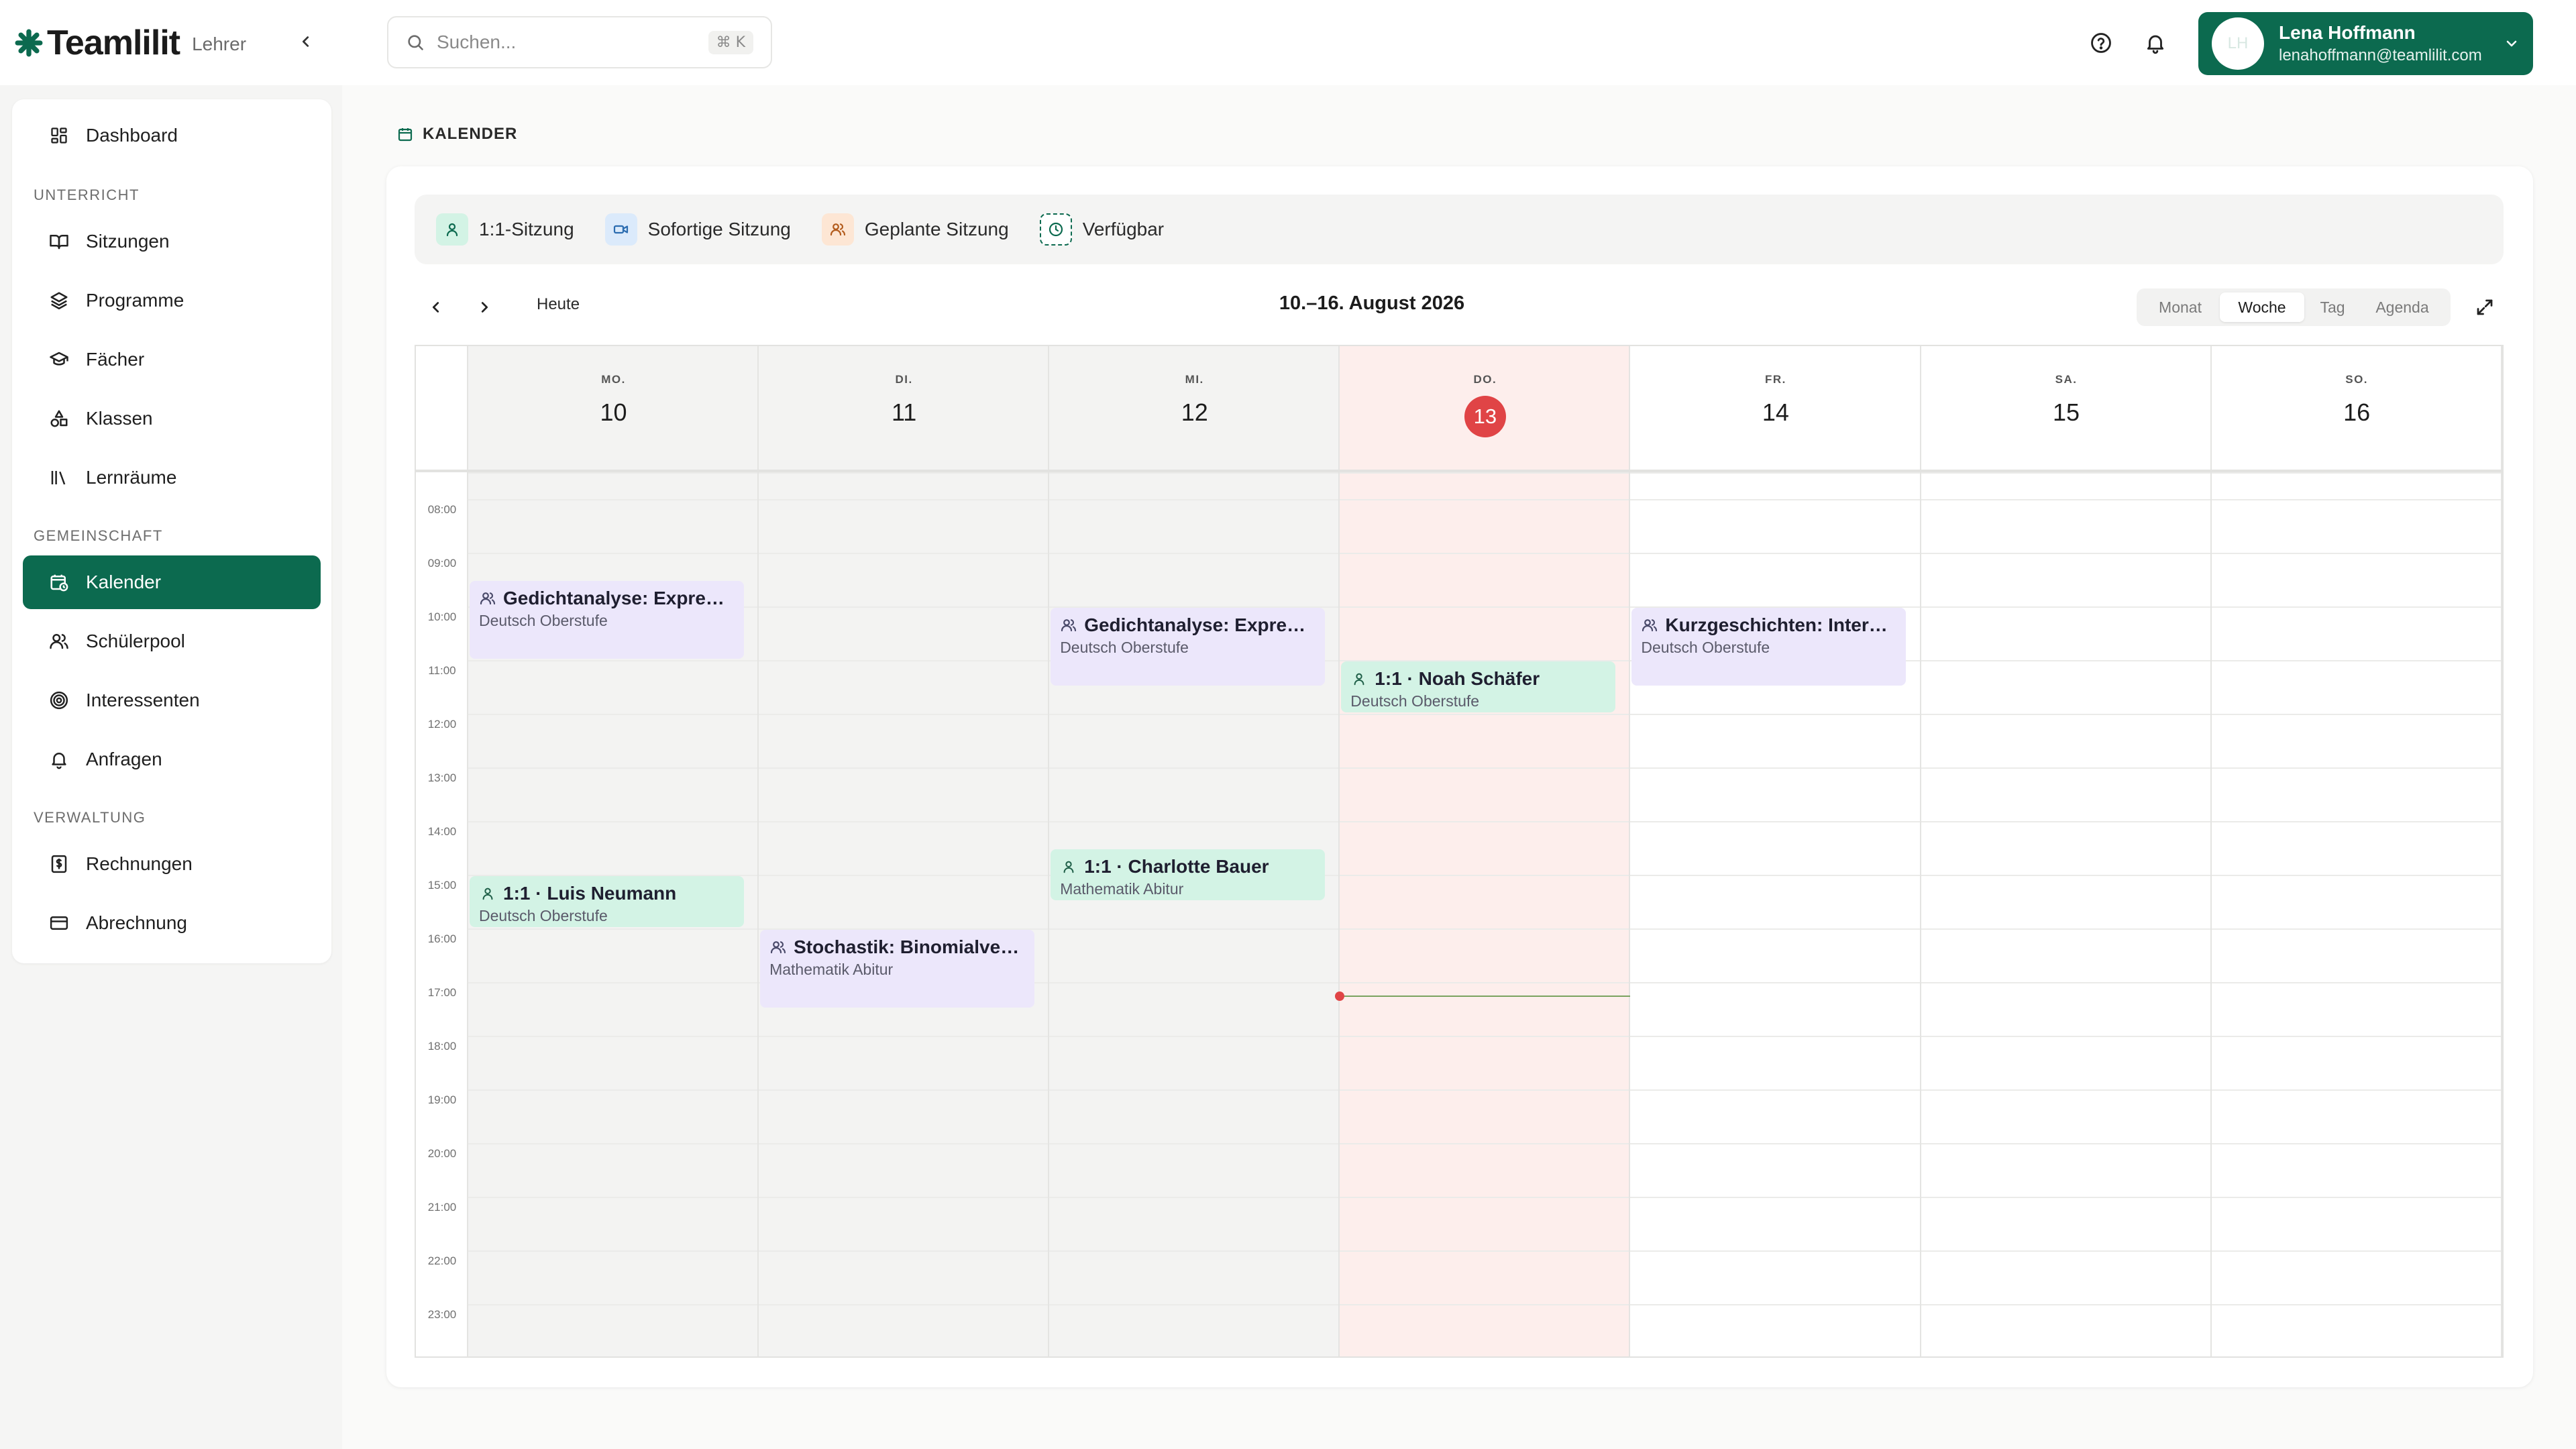 This screenshot has height=1449, width=2576. I want to click on day-header: DI. 11, so click(904, 408).